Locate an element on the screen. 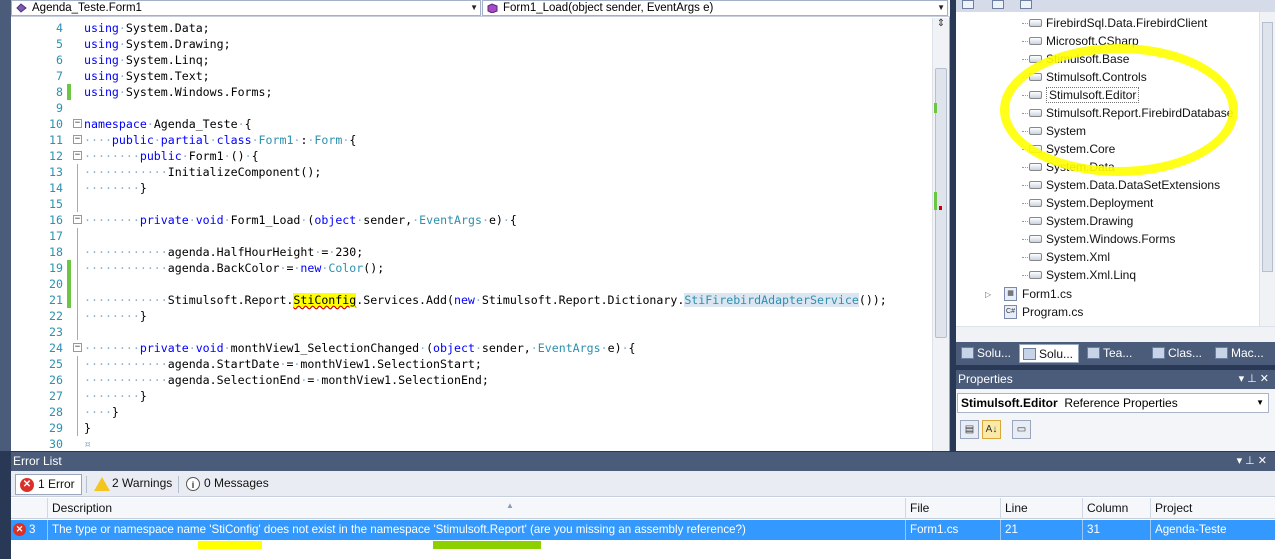 The image size is (1275, 559). file-label: Program.cs is located at coordinates (1053, 312).